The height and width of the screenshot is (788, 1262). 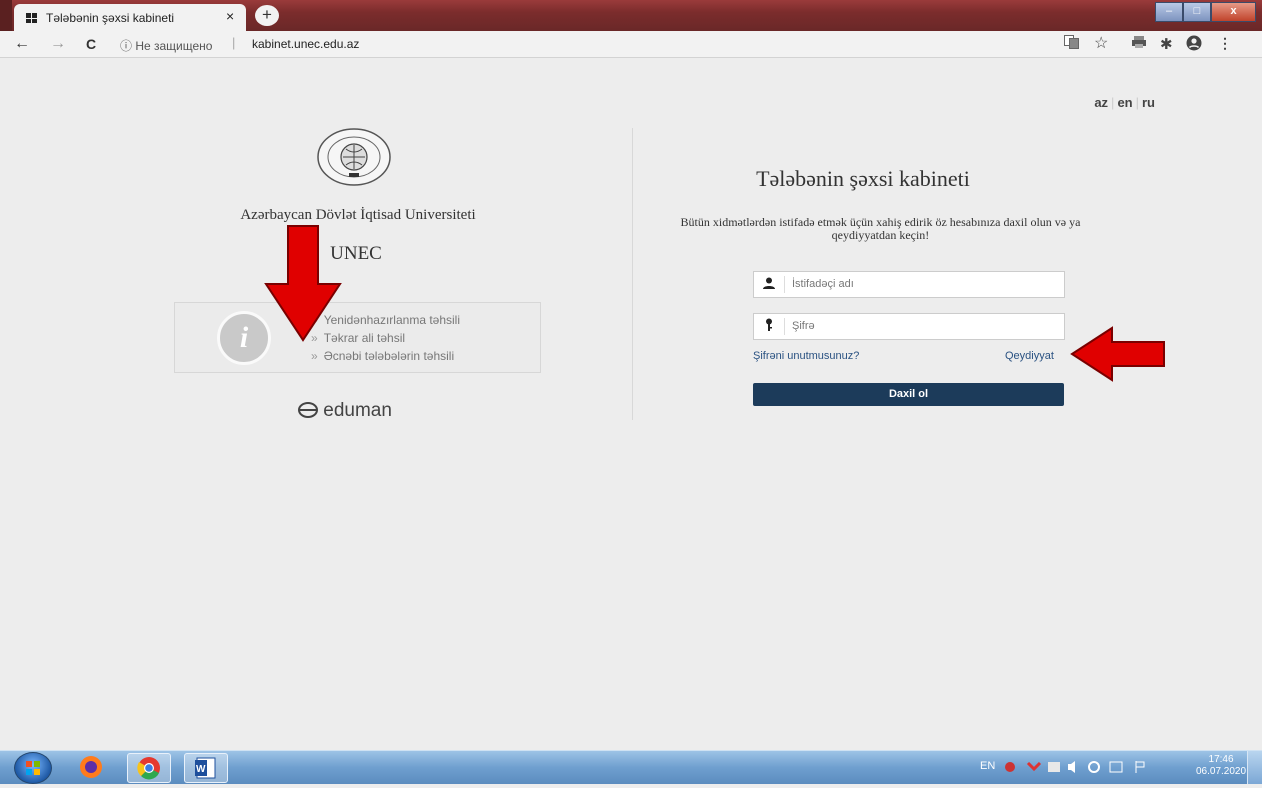 I want to click on clock-date: 06.07.2020, so click(x=1221, y=771).